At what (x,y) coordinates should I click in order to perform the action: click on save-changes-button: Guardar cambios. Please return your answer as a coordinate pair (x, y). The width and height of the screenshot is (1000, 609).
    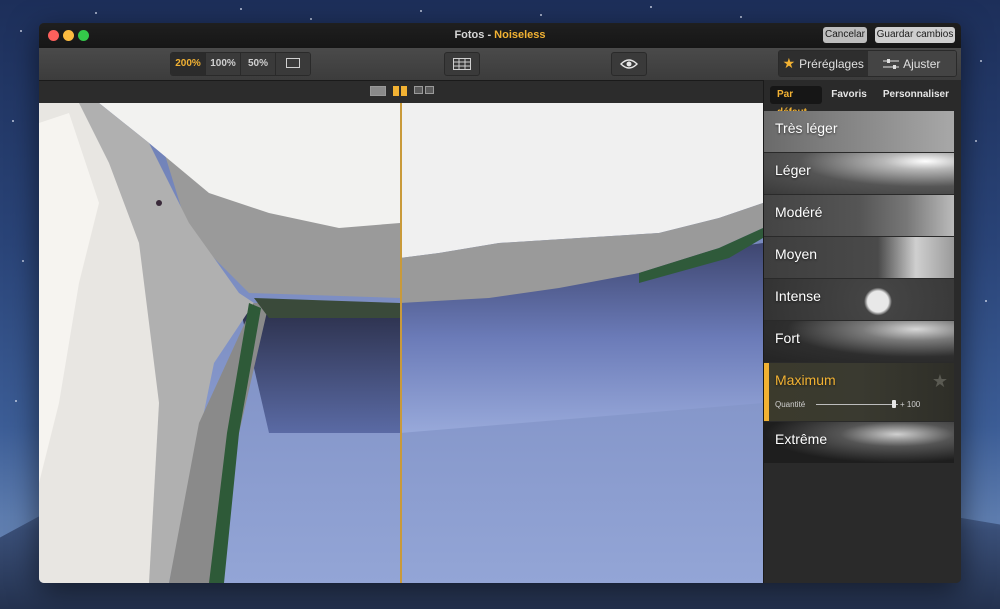
    Looking at the image, I should click on (915, 35).